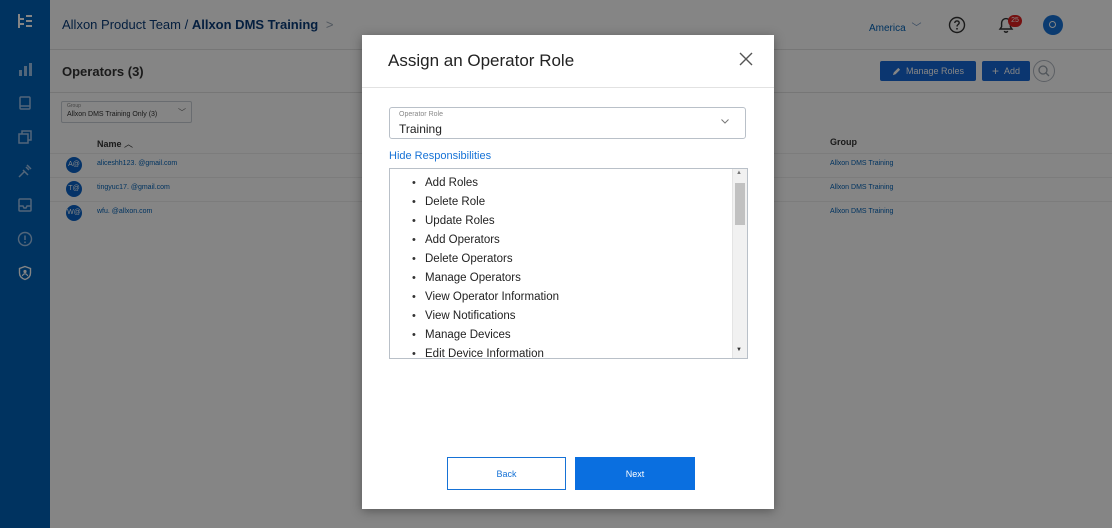 This screenshot has height=528, width=1112. I want to click on responsibility-item: Add Roles, so click(560, 183).